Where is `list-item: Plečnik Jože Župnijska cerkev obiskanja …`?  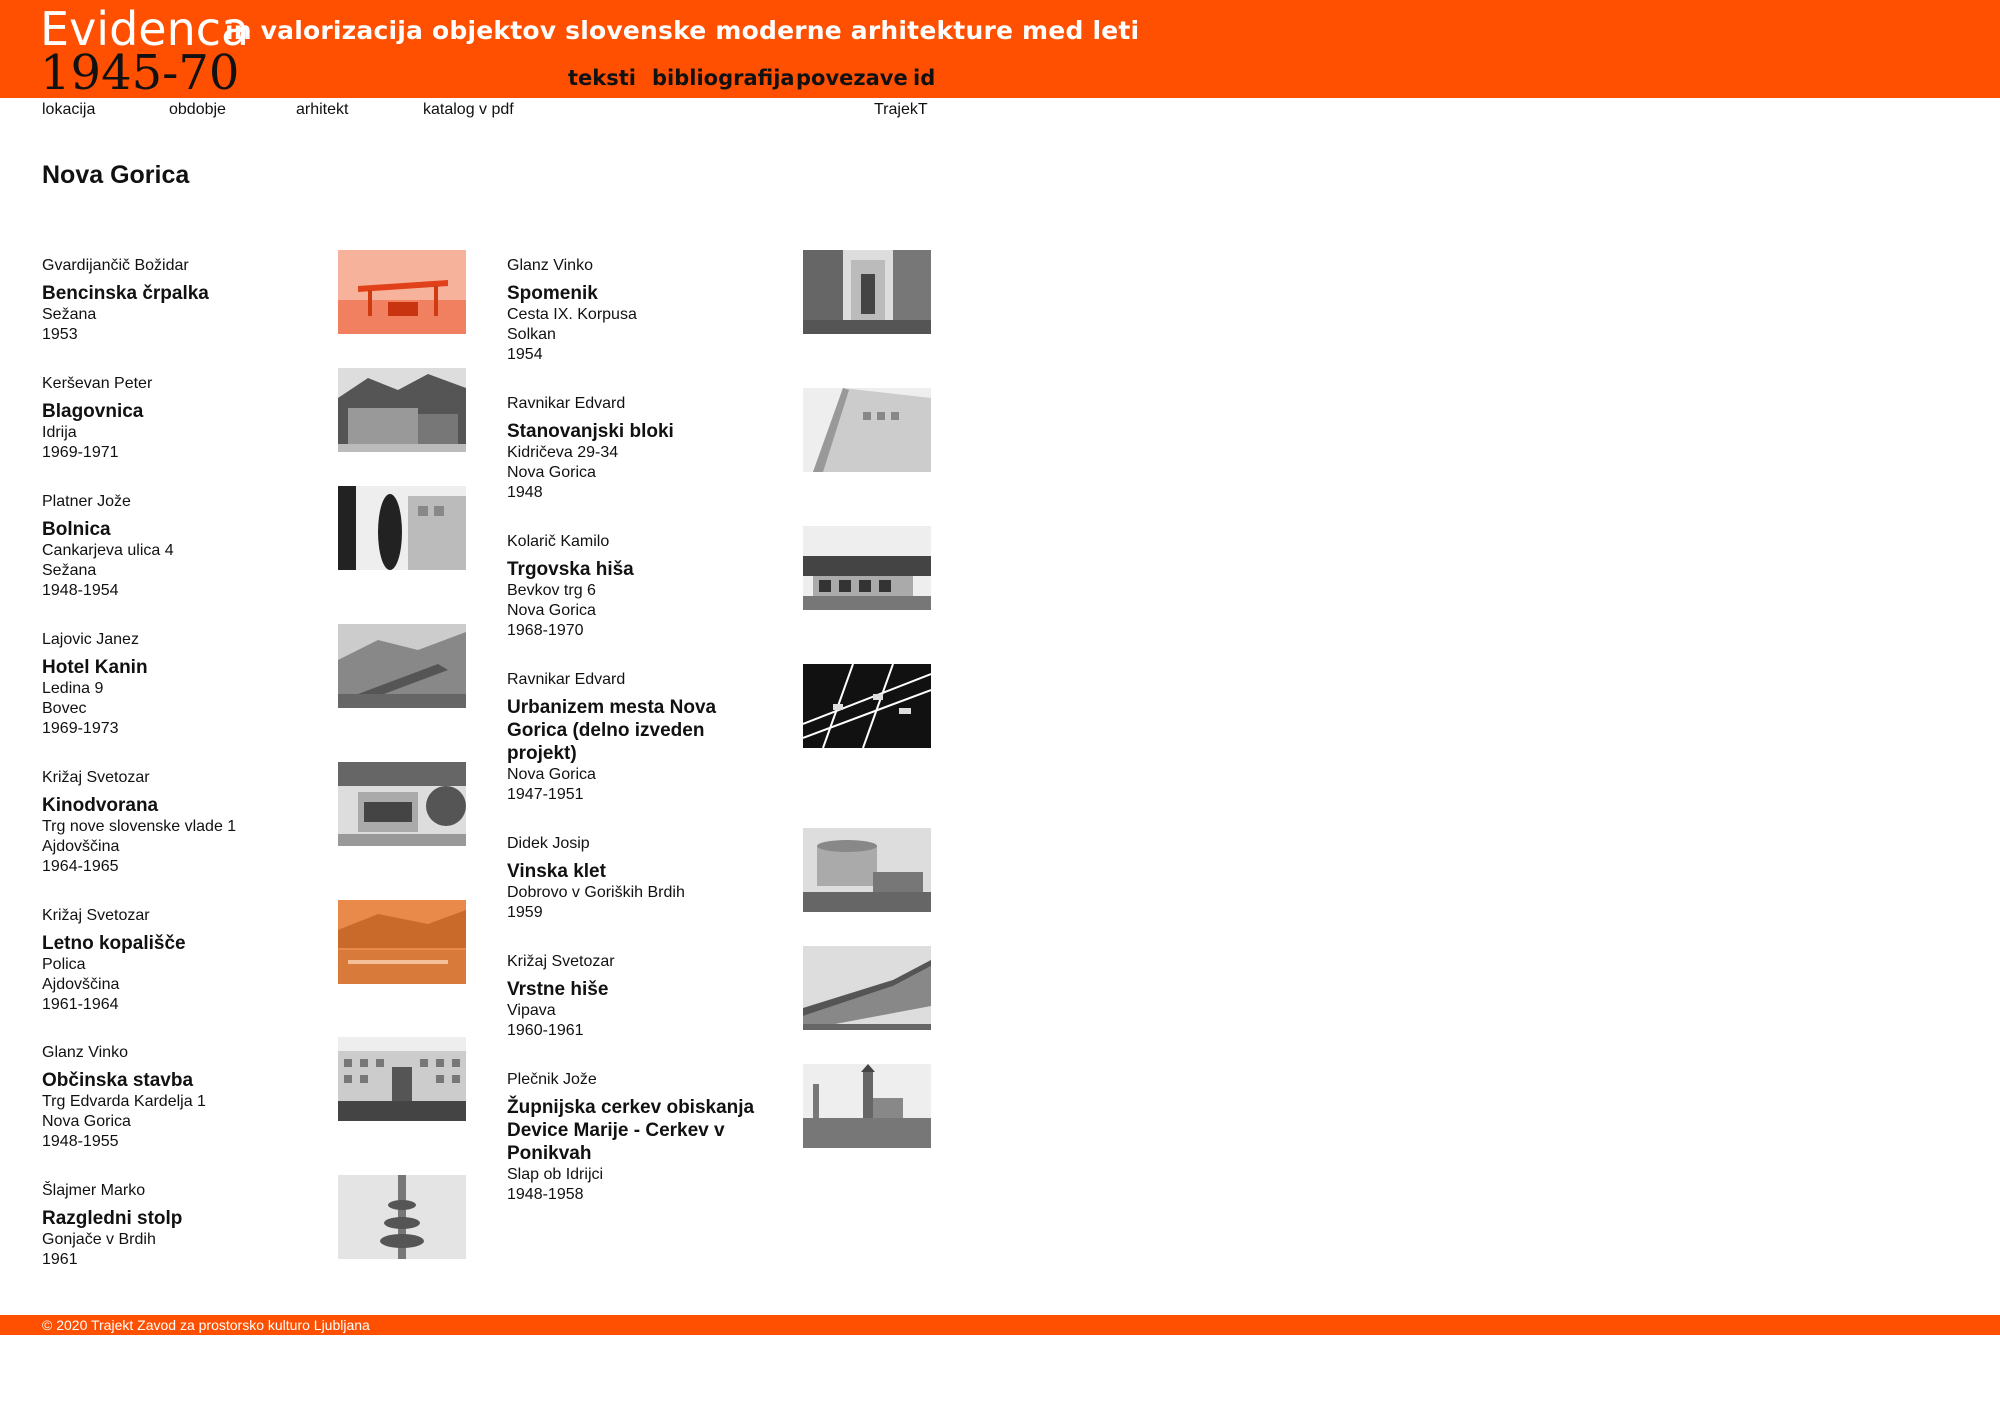
list-item: Plečnik Jože Župnijska cerkev obiskanja … is located at coordinates (630, 1133).